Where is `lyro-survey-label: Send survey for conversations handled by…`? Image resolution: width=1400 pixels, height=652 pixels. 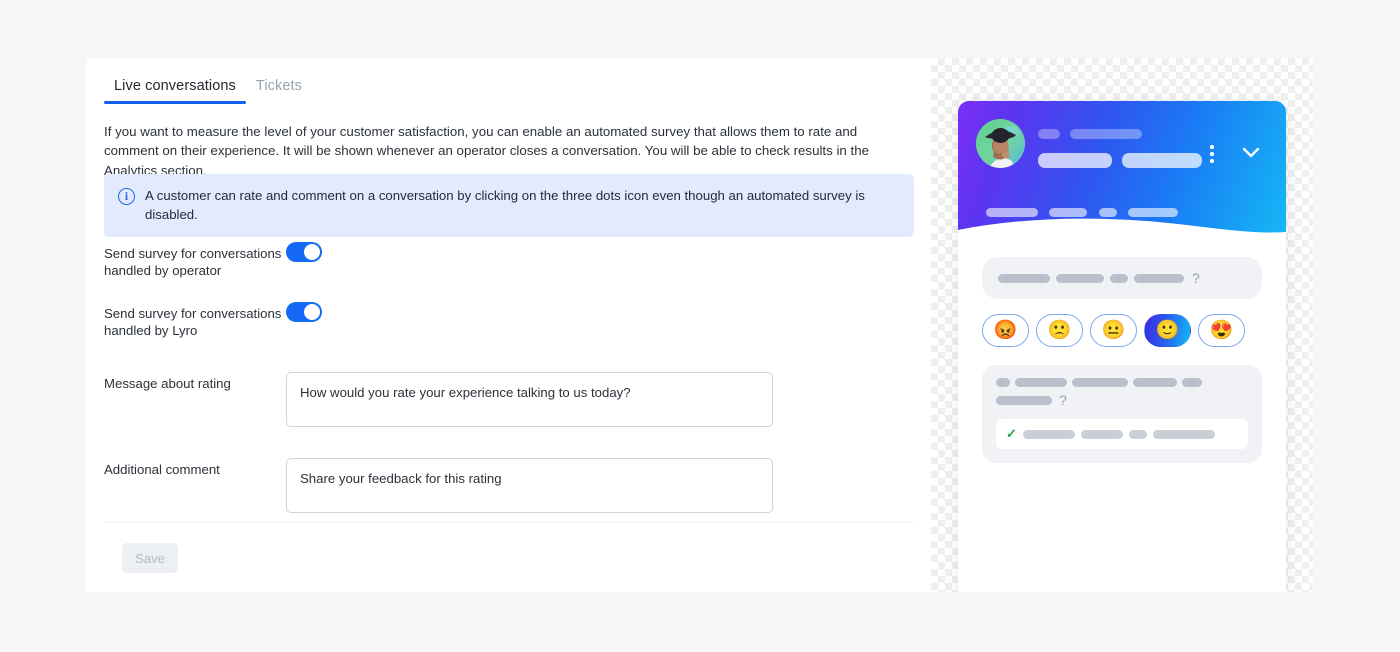
lyro-survey-label: Send survey for conversations handled by… is located at coordinates (193, 322).